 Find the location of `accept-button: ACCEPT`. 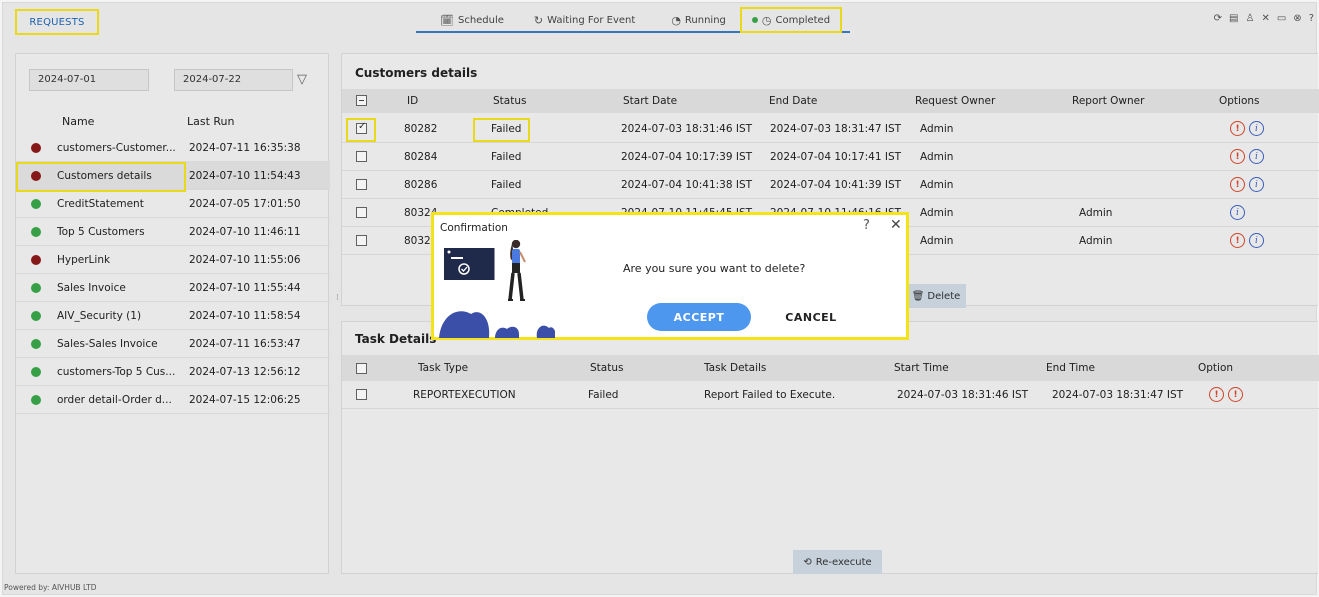

accept-button: ACCEPT is located at coordinates (699, 317).